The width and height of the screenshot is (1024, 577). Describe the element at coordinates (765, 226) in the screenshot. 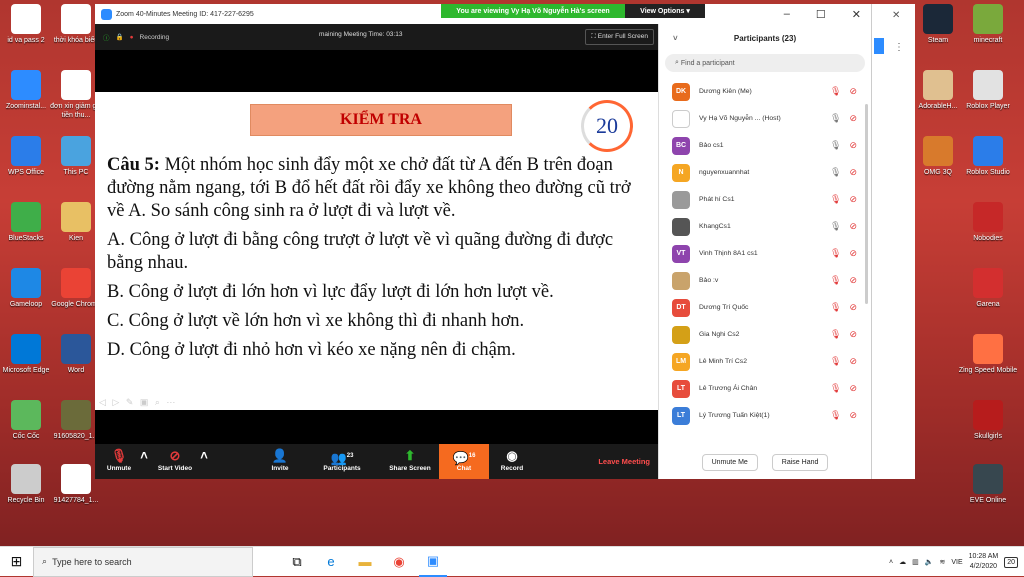

I see `participant-row: KhangCs1 🎙 ⊘` at that location.